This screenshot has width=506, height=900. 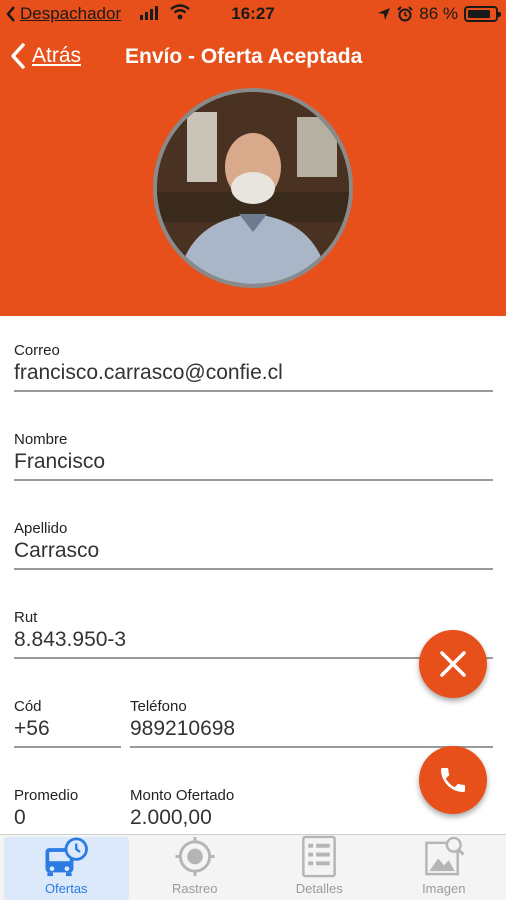 I want to click on tab-detalles: Detalles, so click(x=319, y=867).